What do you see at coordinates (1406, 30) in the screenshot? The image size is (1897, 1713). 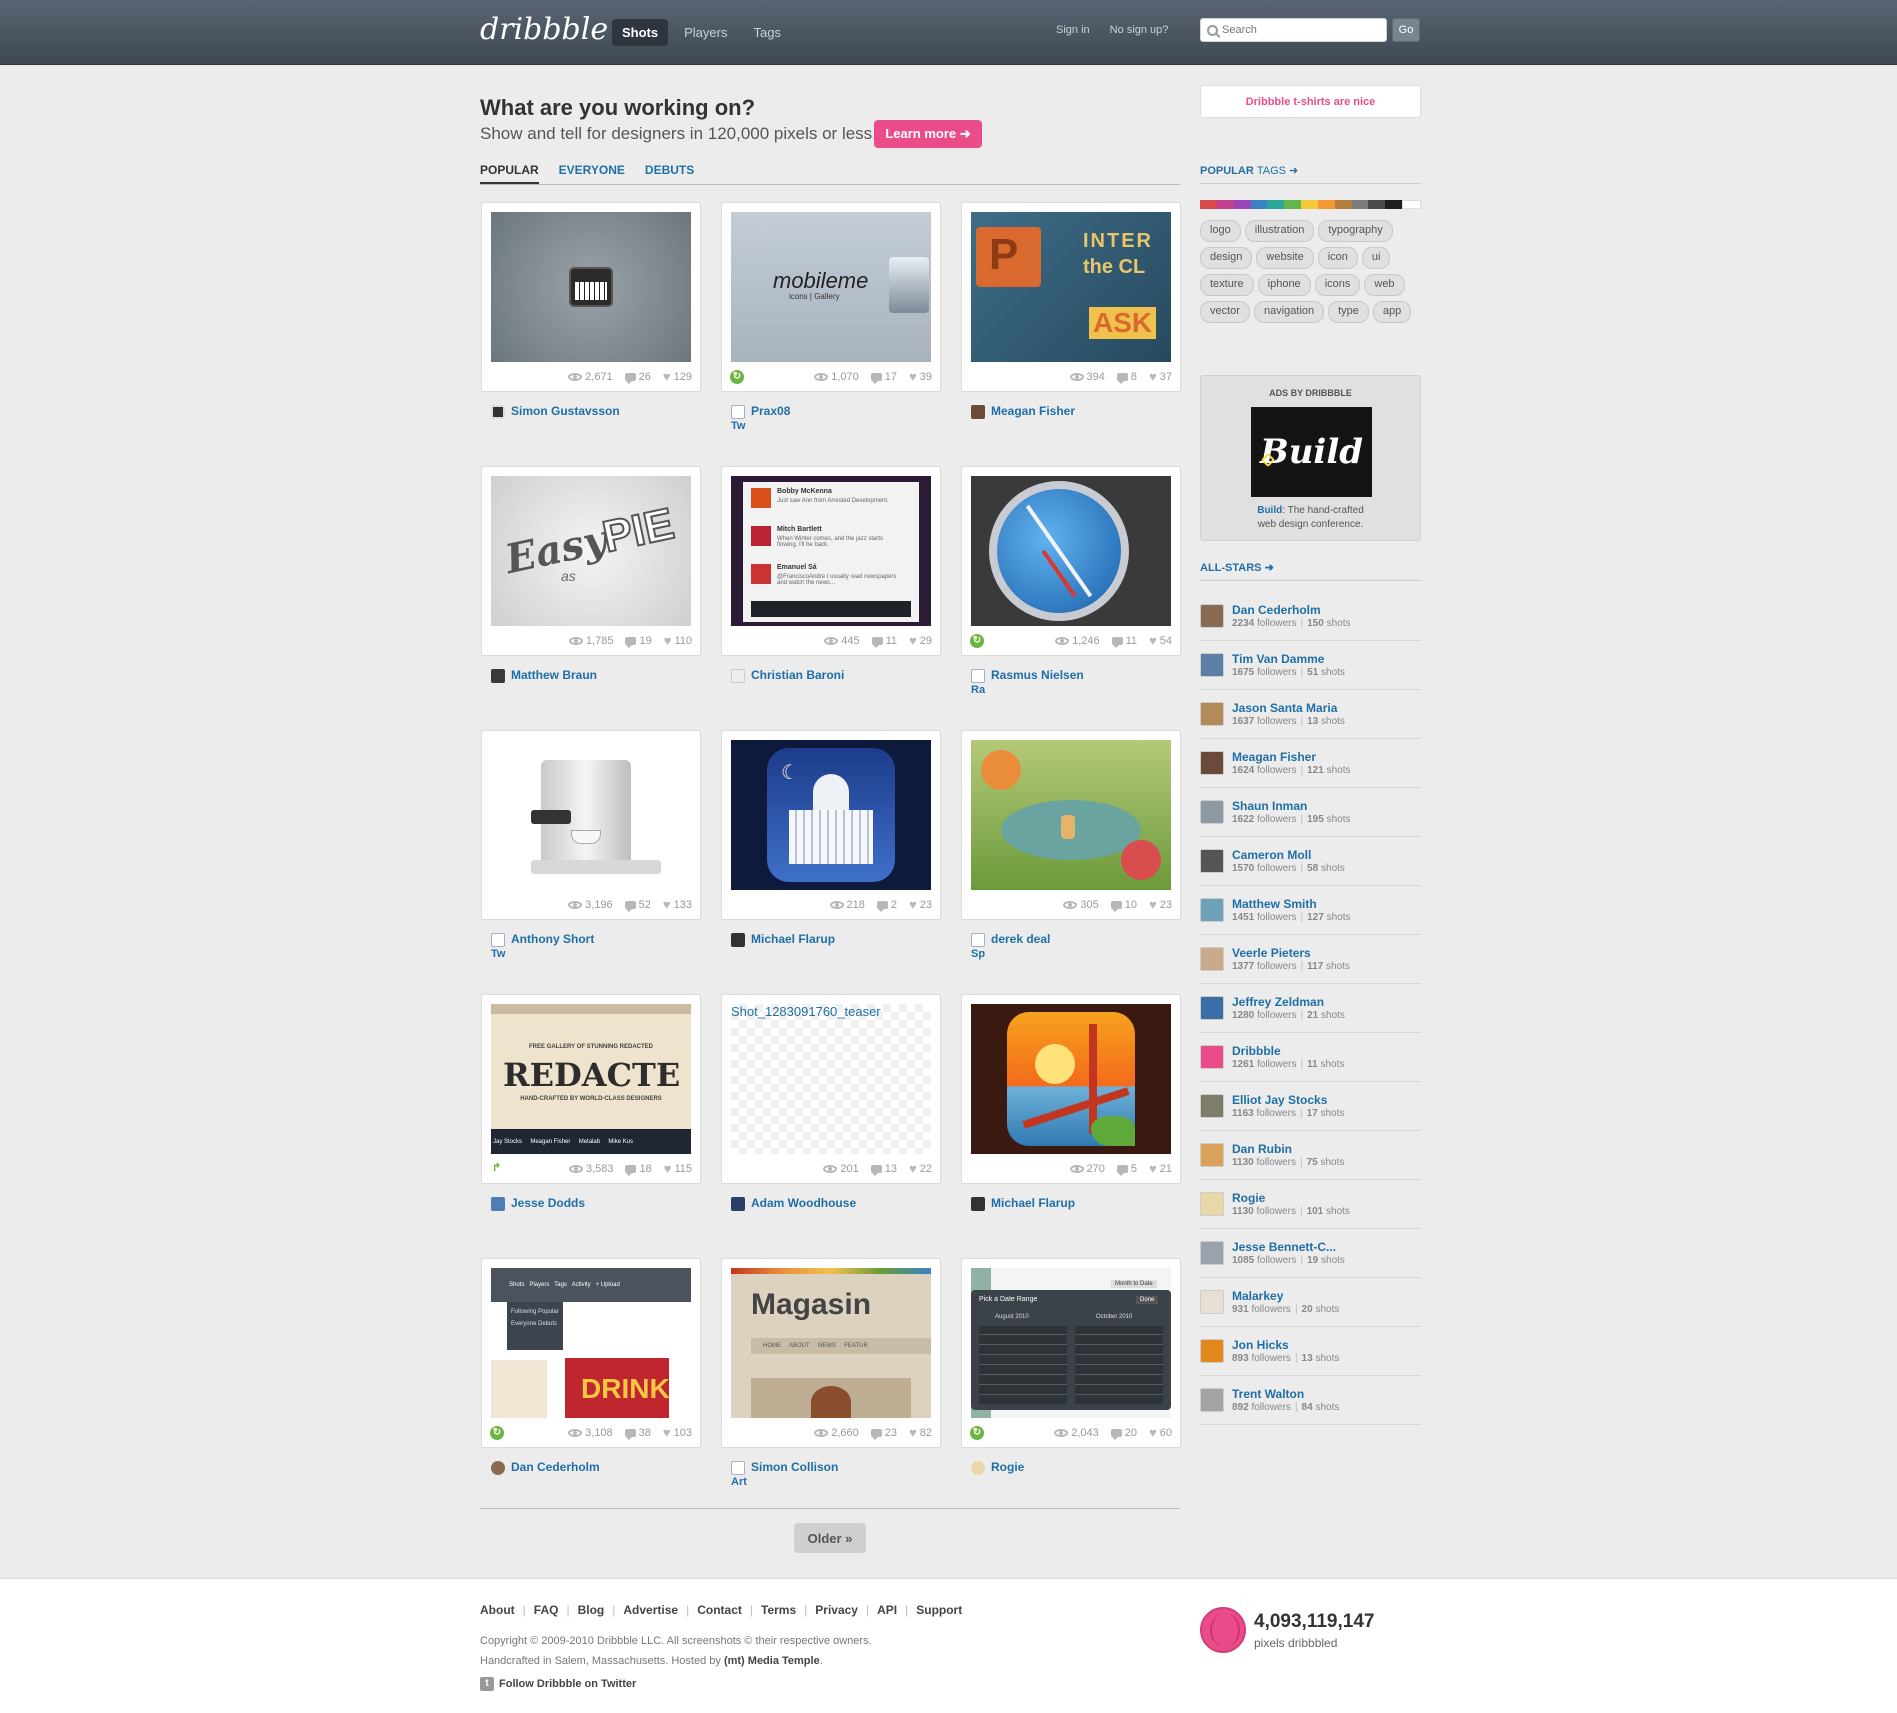 I see `search-go-button: Go` at bounding box center [1406, 30].